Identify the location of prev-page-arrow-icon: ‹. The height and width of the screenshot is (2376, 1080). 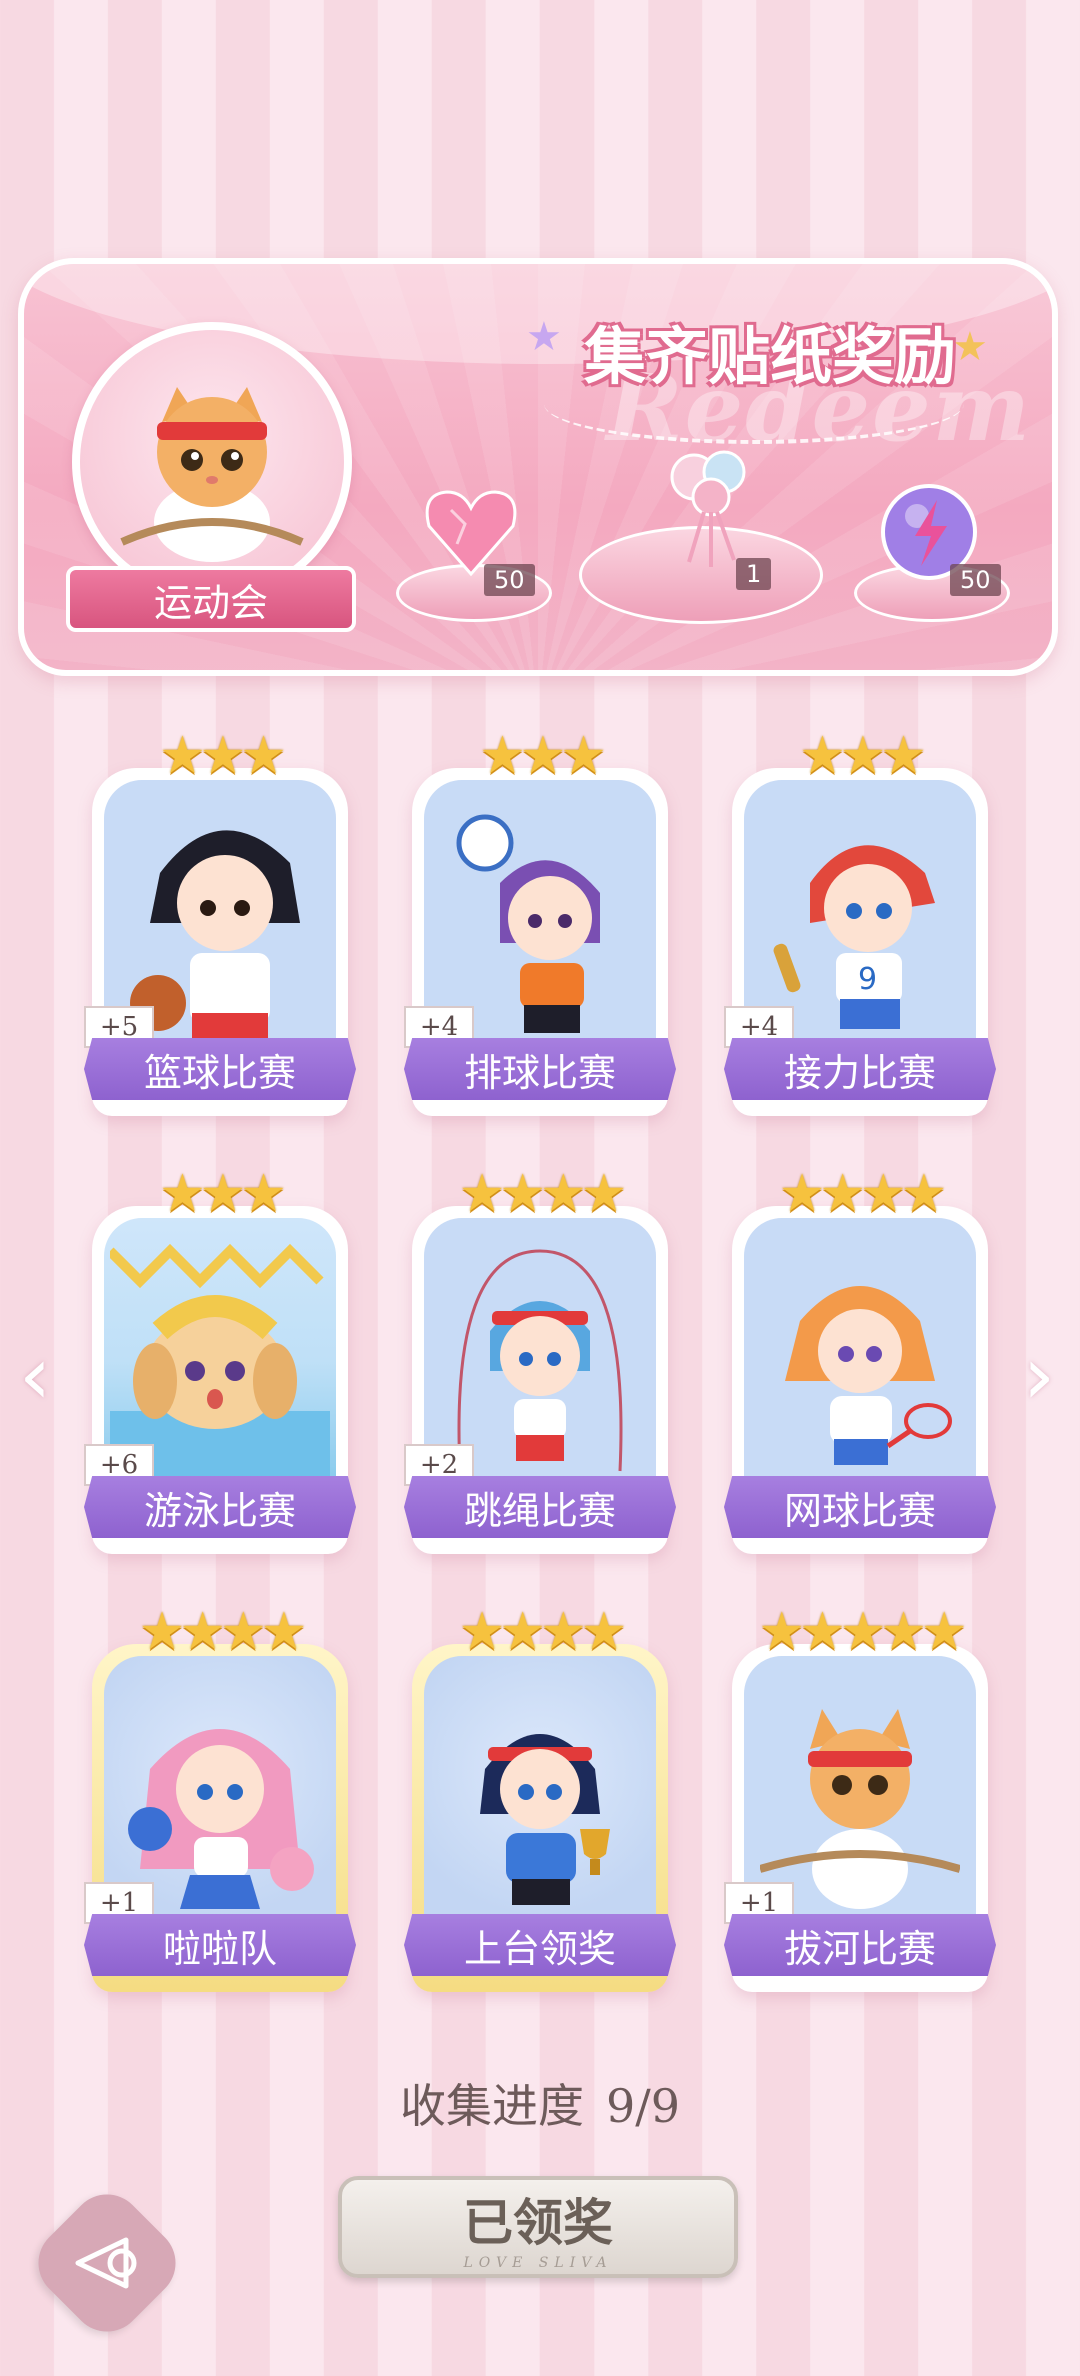
(35, 1375).